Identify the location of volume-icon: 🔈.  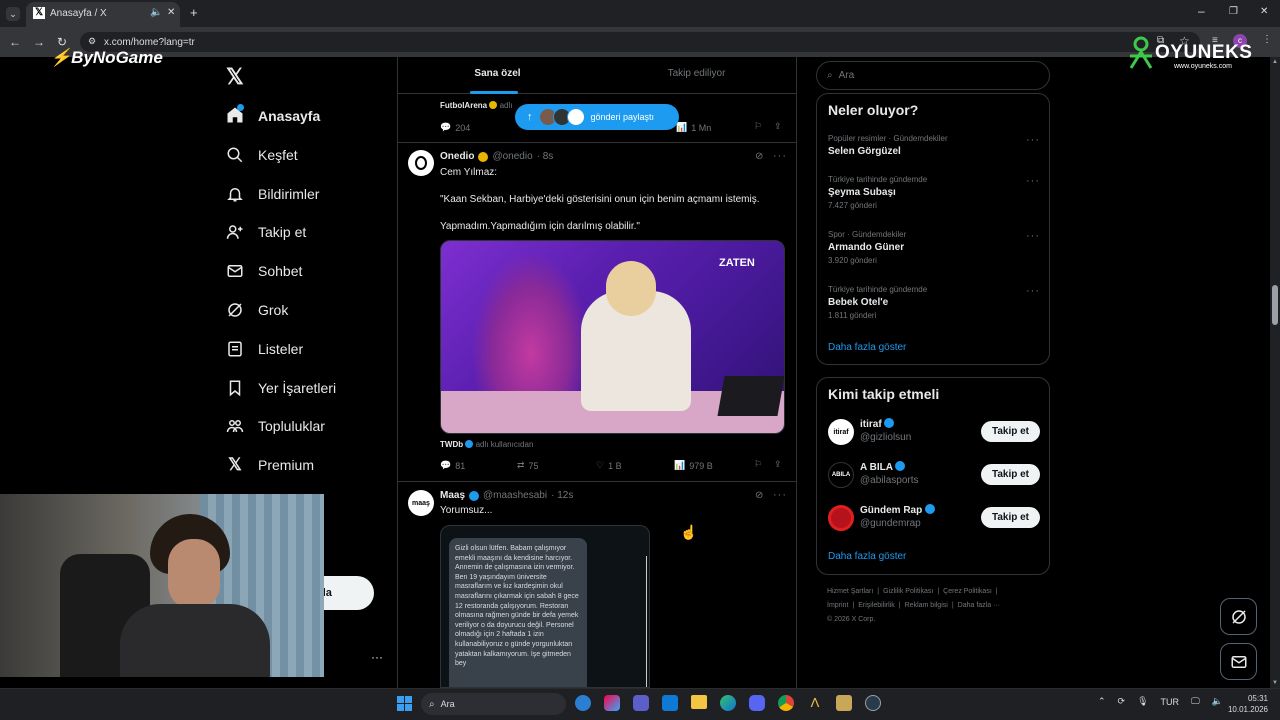
(1217, 701).